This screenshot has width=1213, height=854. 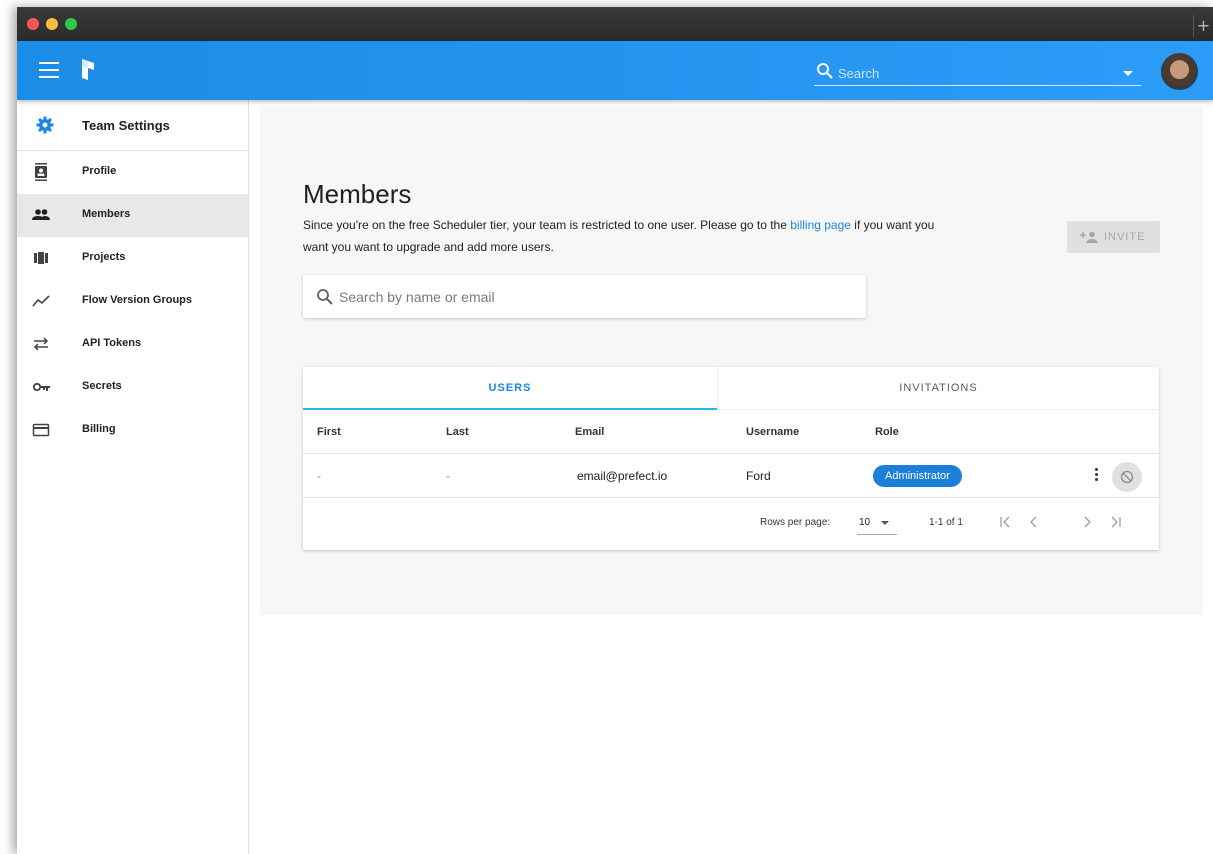 I want to click on trending-icon, so click(x=41, y=301).